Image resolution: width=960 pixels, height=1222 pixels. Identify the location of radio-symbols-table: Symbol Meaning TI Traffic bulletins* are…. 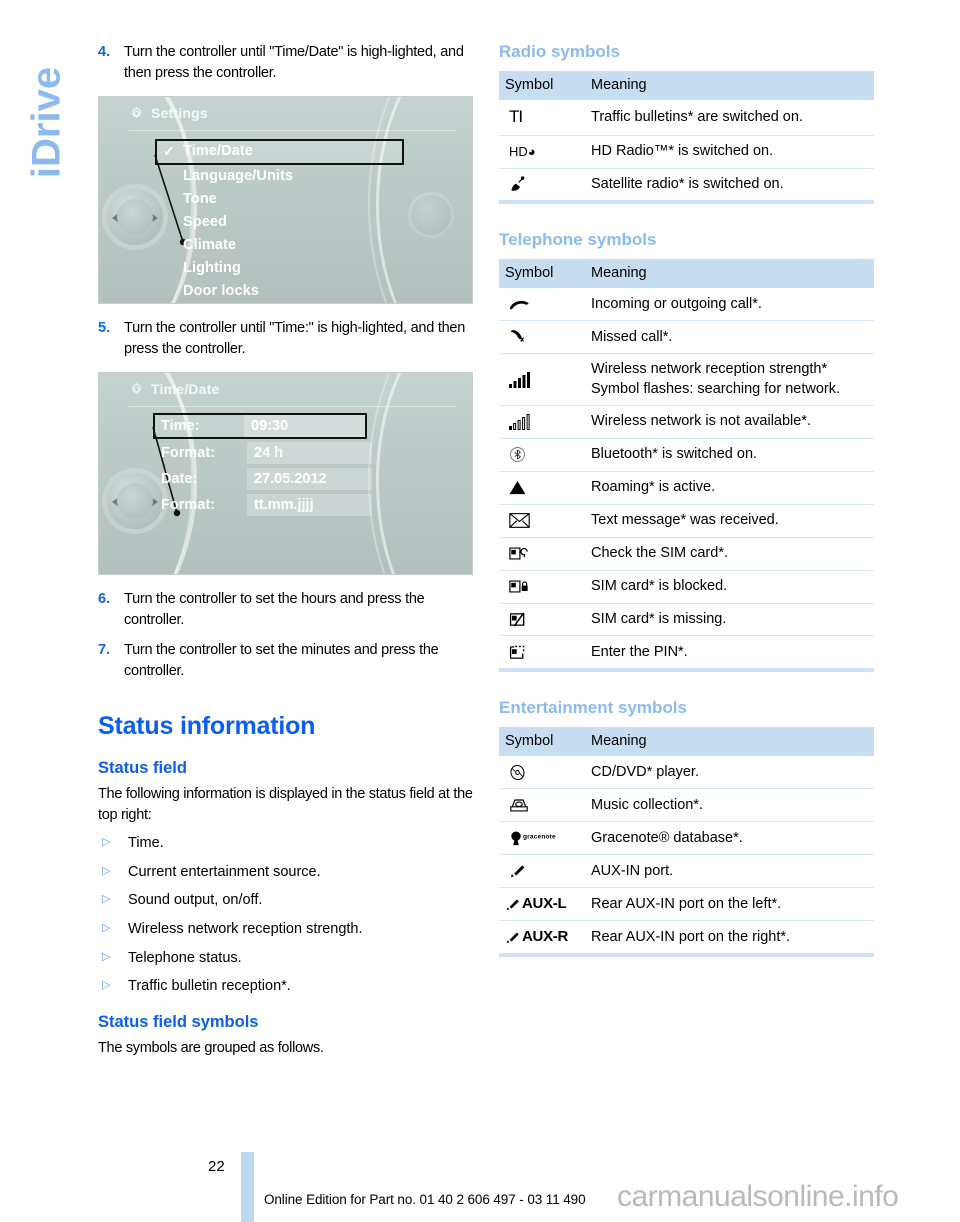
(686, 138).